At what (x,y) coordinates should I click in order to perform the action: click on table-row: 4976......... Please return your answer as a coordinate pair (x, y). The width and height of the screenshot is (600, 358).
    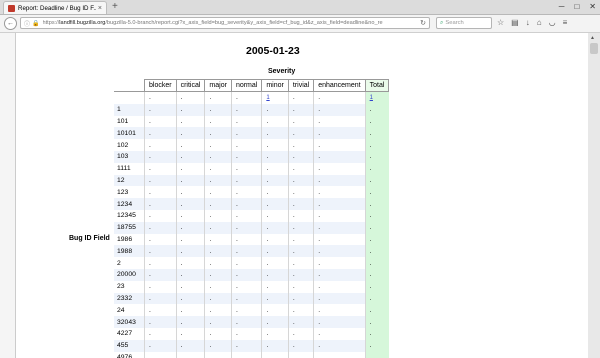
    Looking at the image, I should click on (251, 354).